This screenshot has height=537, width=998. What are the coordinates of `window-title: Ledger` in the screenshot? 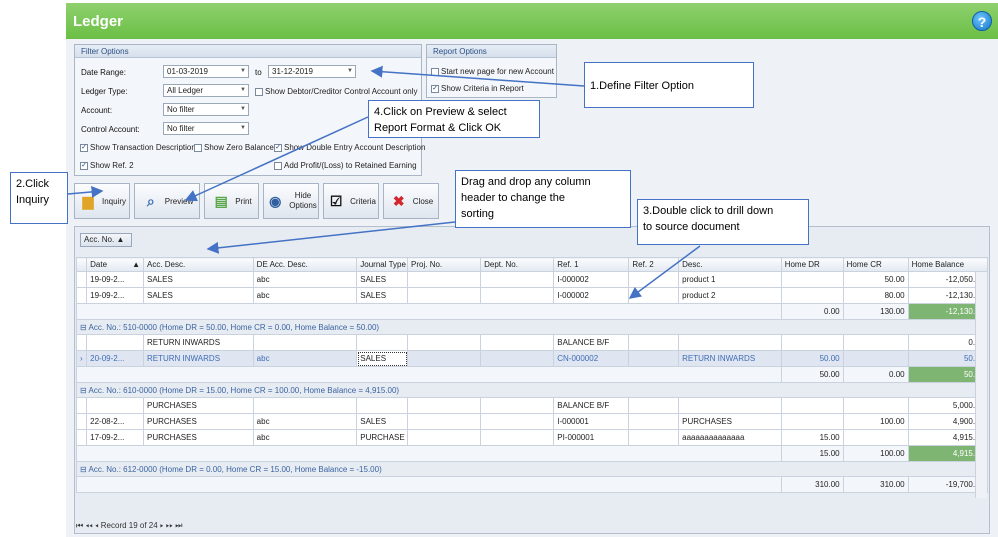 It's located at (98, 21).